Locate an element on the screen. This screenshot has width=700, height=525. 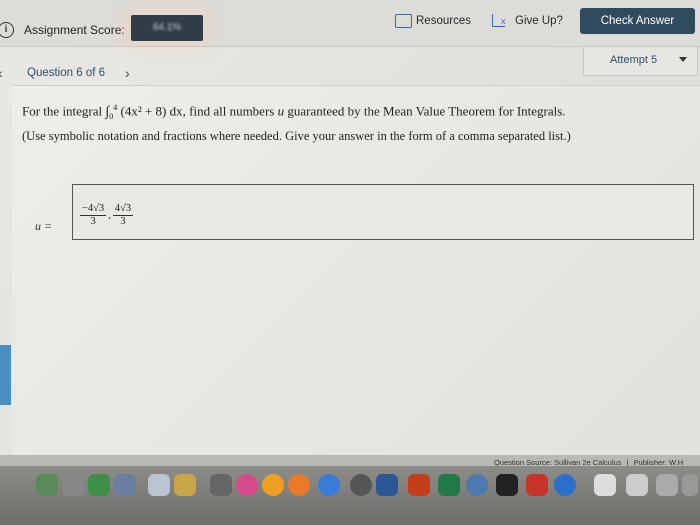
notes-icon is located at coordinates (185, 485).